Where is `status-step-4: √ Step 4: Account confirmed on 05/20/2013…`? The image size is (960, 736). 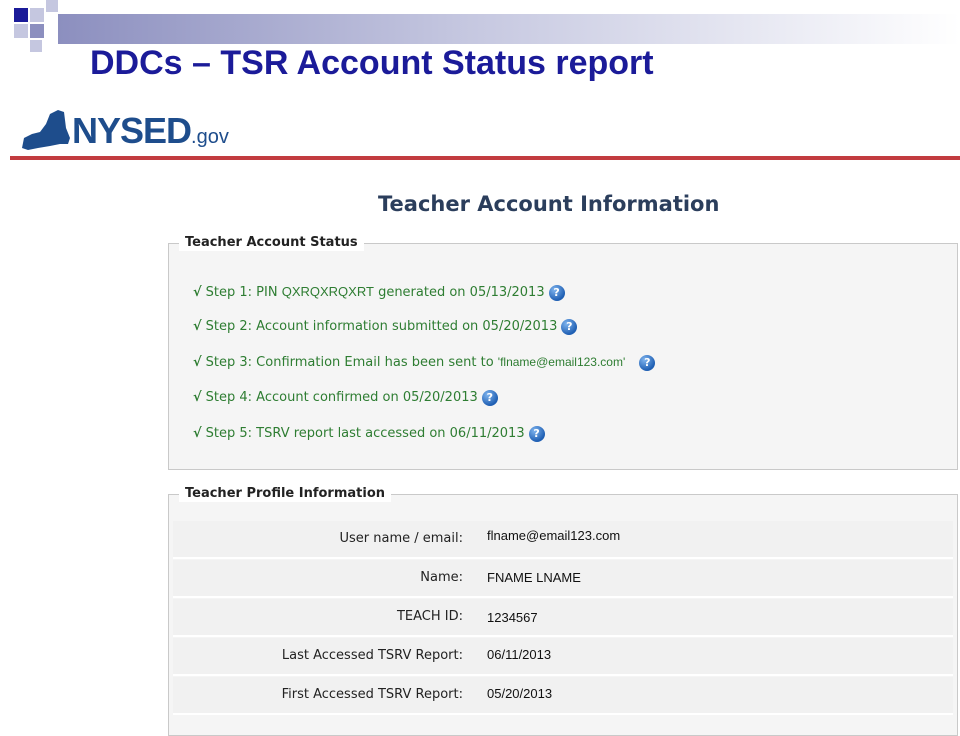
status-step-4: √ Step 4: Account confirmed on 05/20/2013… is located at coordinates (345, 398).